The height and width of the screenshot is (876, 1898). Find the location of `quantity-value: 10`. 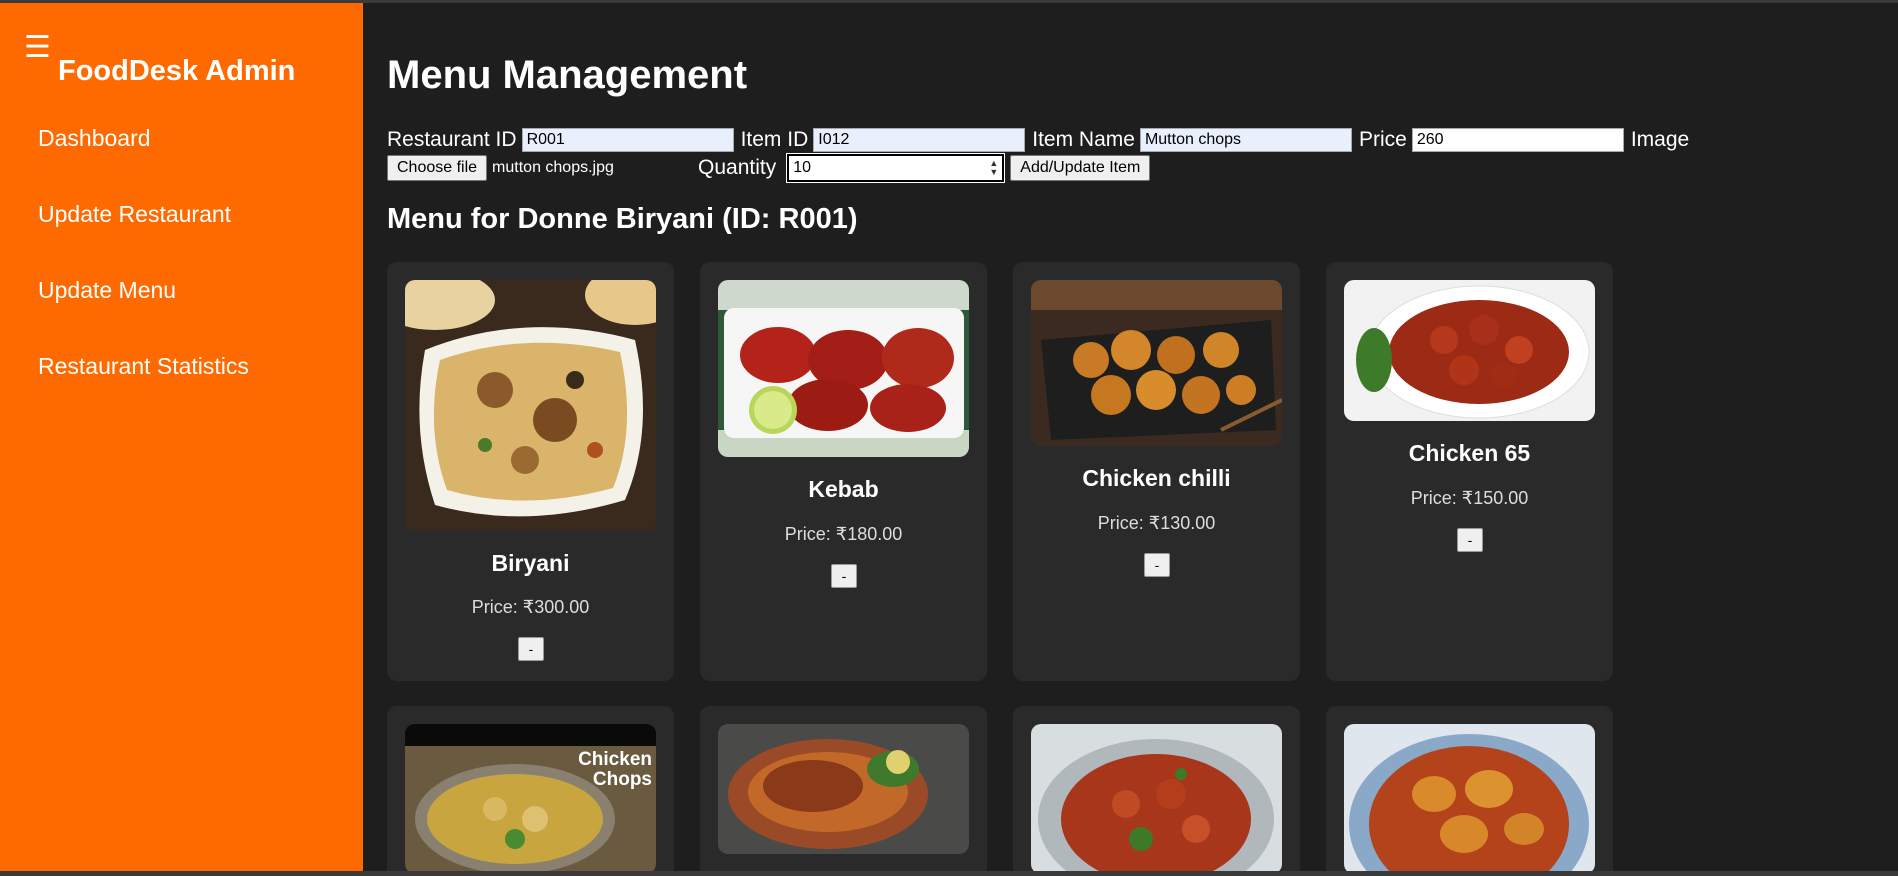

quantity-value: 10 is located at coordinates (802, 167).